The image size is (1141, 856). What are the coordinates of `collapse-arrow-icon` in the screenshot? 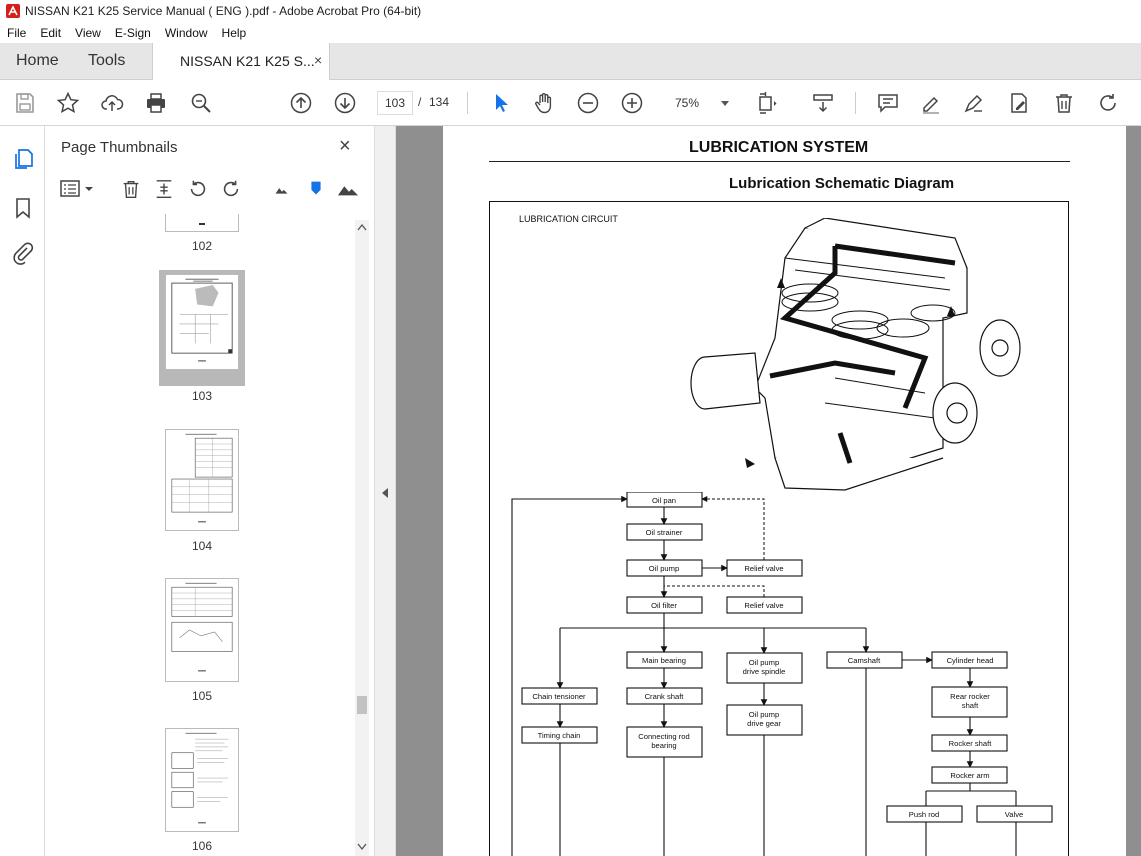 It's located at (385, 493).